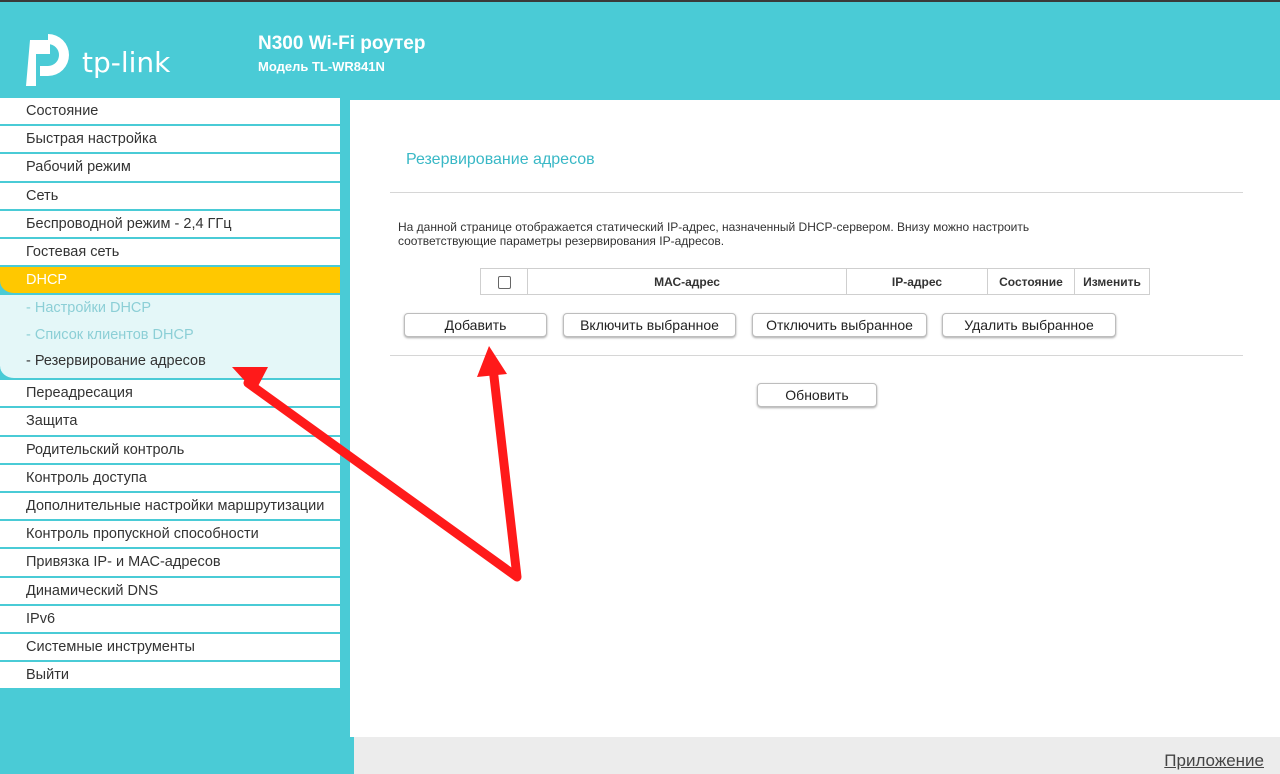  I want to click on sidebar-item-logout: Выйти, so click(170, 676).